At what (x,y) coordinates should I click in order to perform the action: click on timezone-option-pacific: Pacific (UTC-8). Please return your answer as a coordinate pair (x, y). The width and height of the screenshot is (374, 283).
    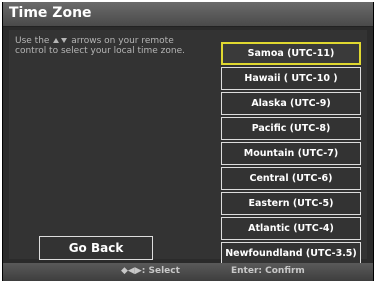
    Looking at the image, I should click on (291, 128).